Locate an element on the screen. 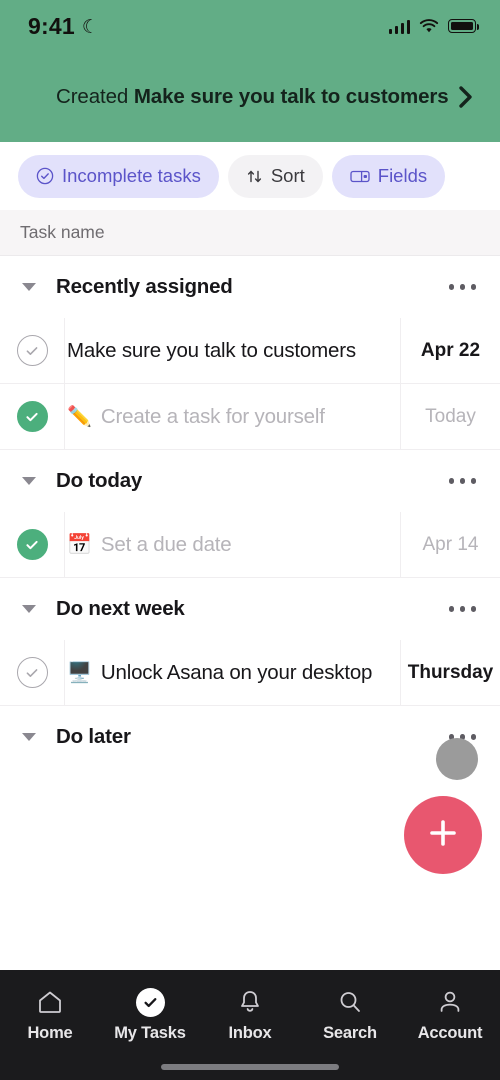 The height and width of the screenshot is (1080, 500). section-header-recently-assigned: Recently assigned is located at coordinates (250, 287).